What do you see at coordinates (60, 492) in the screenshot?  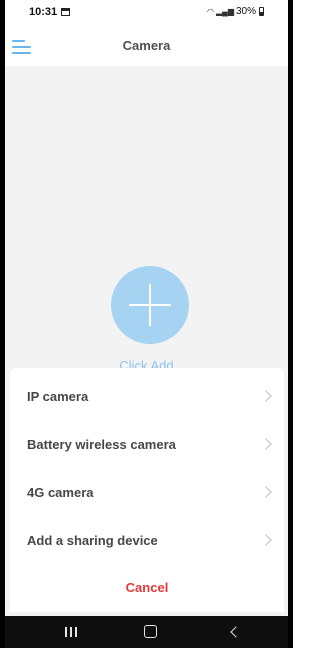 I see `sheet-item-label: 4G camera` at bounding box center [60, 492].